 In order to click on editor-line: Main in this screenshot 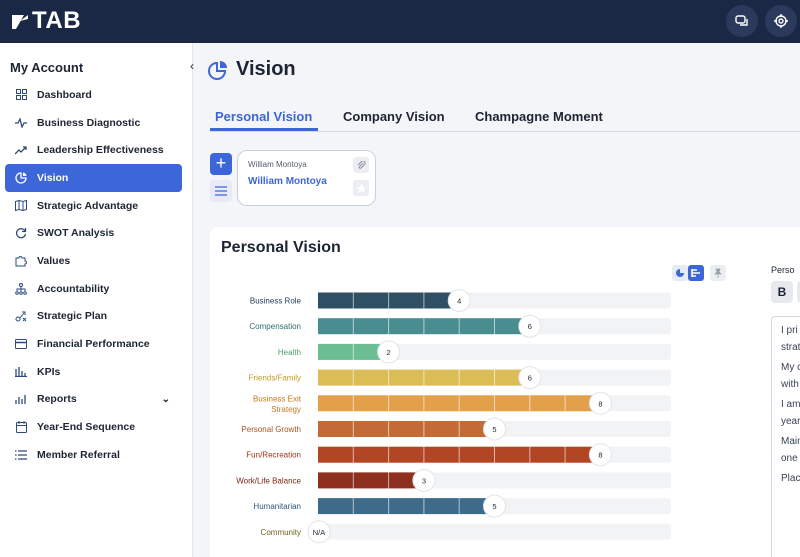, I will do `click(790, 441)`.